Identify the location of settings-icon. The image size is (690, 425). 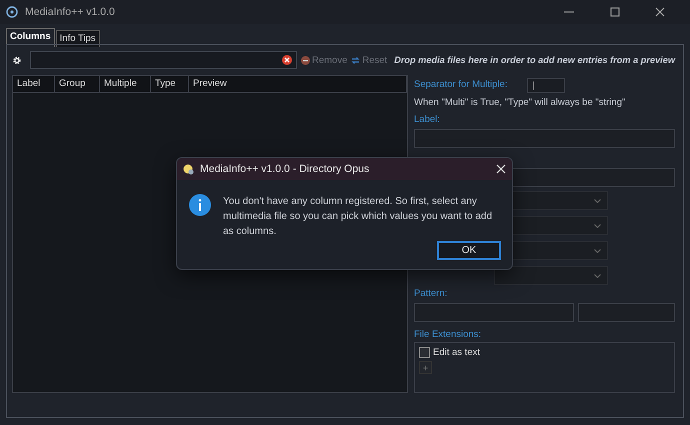
(17, 60).